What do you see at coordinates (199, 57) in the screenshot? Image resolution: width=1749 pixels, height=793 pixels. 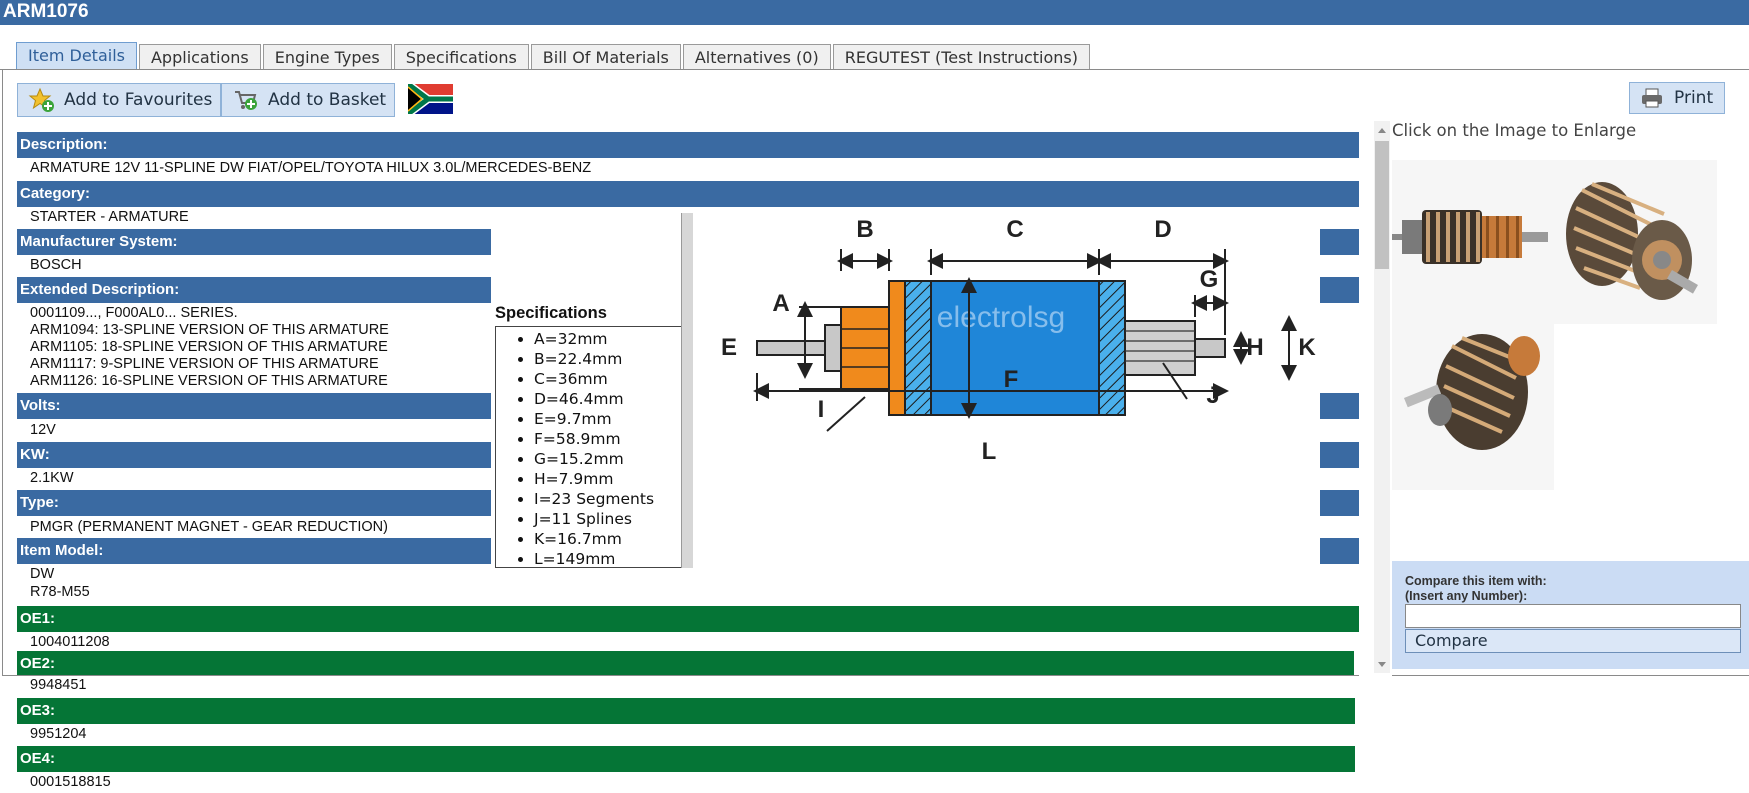 I see `tab-applications: Applications` at bounding box center [199, 57].